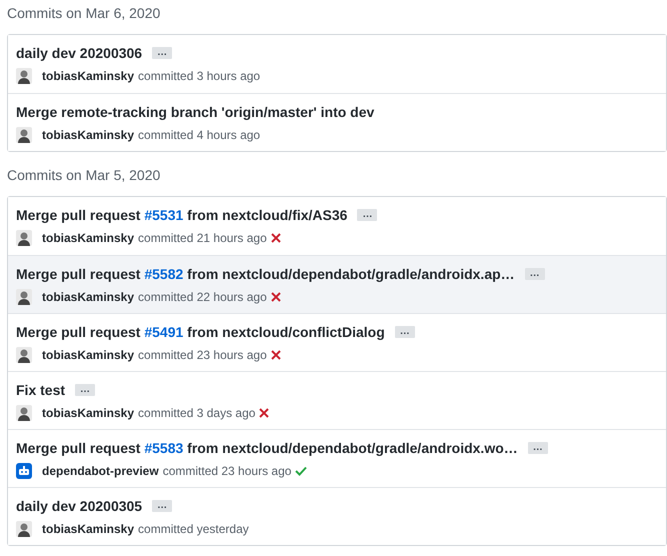  I want to click on commit-time: committed 3 days ago, so click(197, 413).